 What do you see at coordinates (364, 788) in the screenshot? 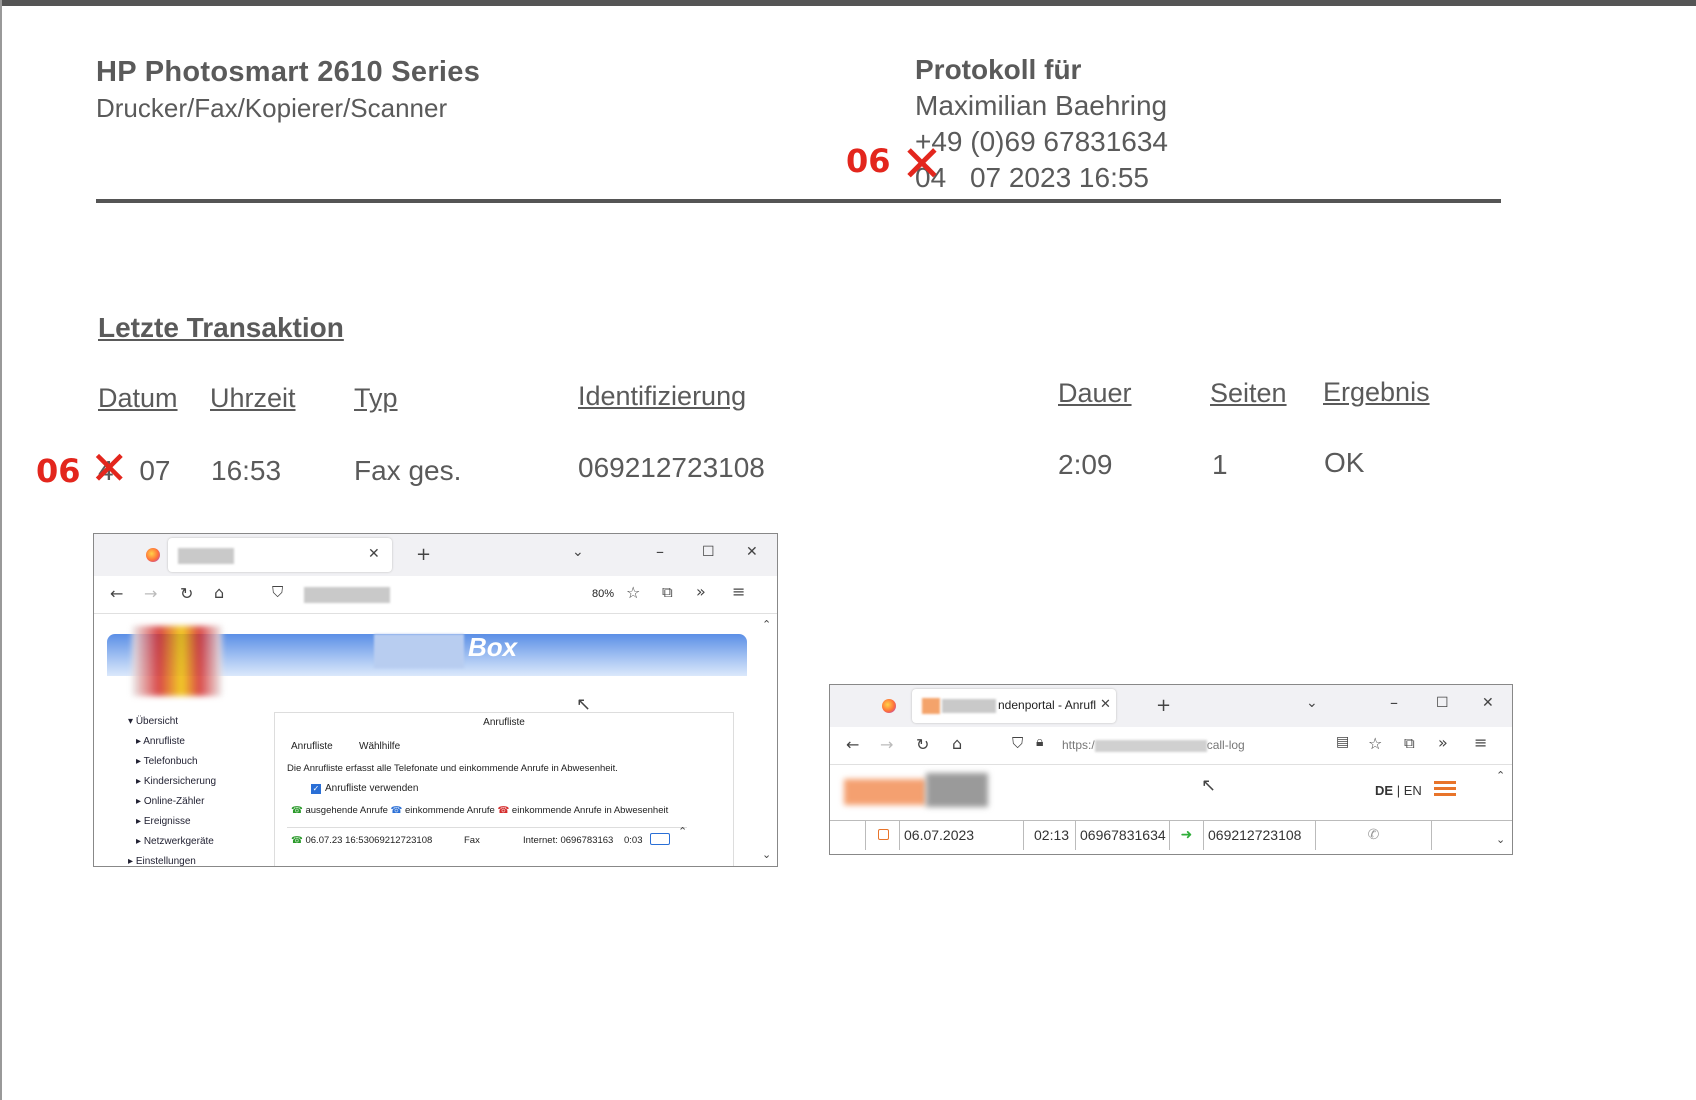
I see `use-call-list-checkbox: ✓ Anrufliste verwenden` at bounding box center [364, 788].